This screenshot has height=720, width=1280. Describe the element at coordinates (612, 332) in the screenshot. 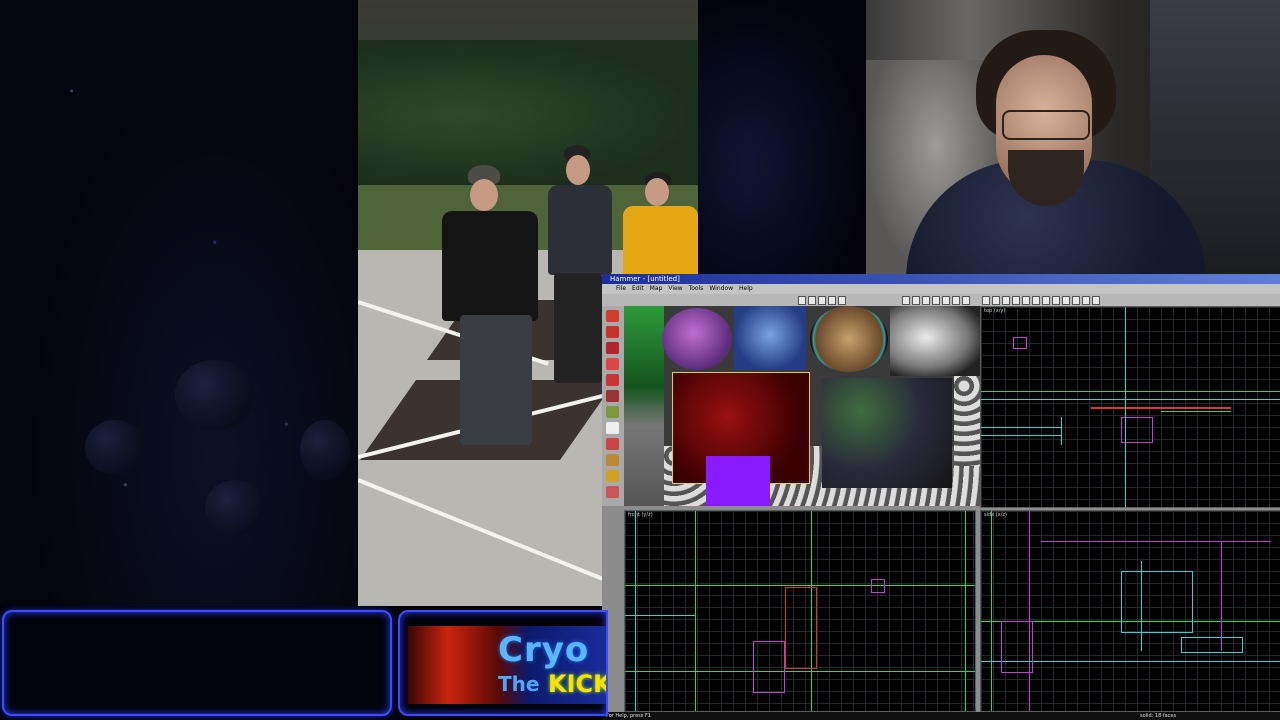

I see `magnify-tool-icon` at that location.